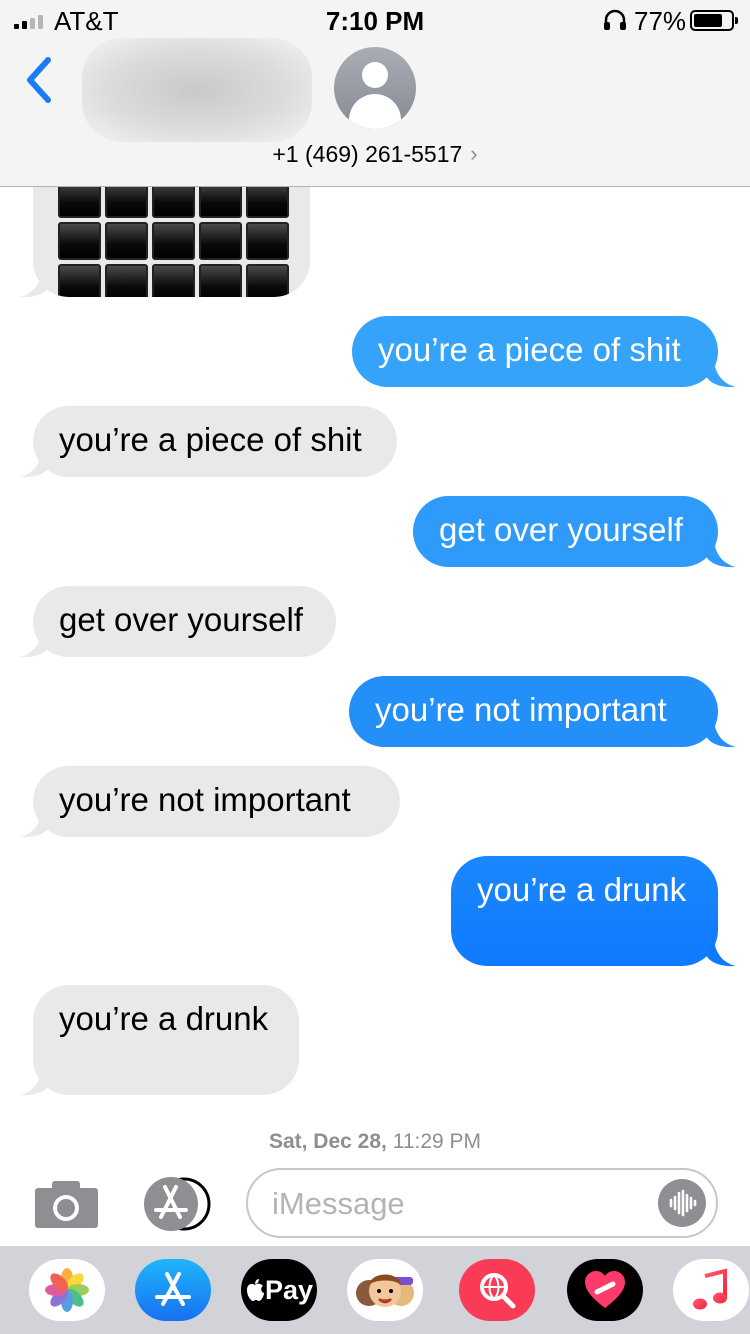  What do you see at coordinates (375, 20) in the screenshot?
I see `status-bar: AT&T 7:10 PM 77%` at bounding box center [375, 20].